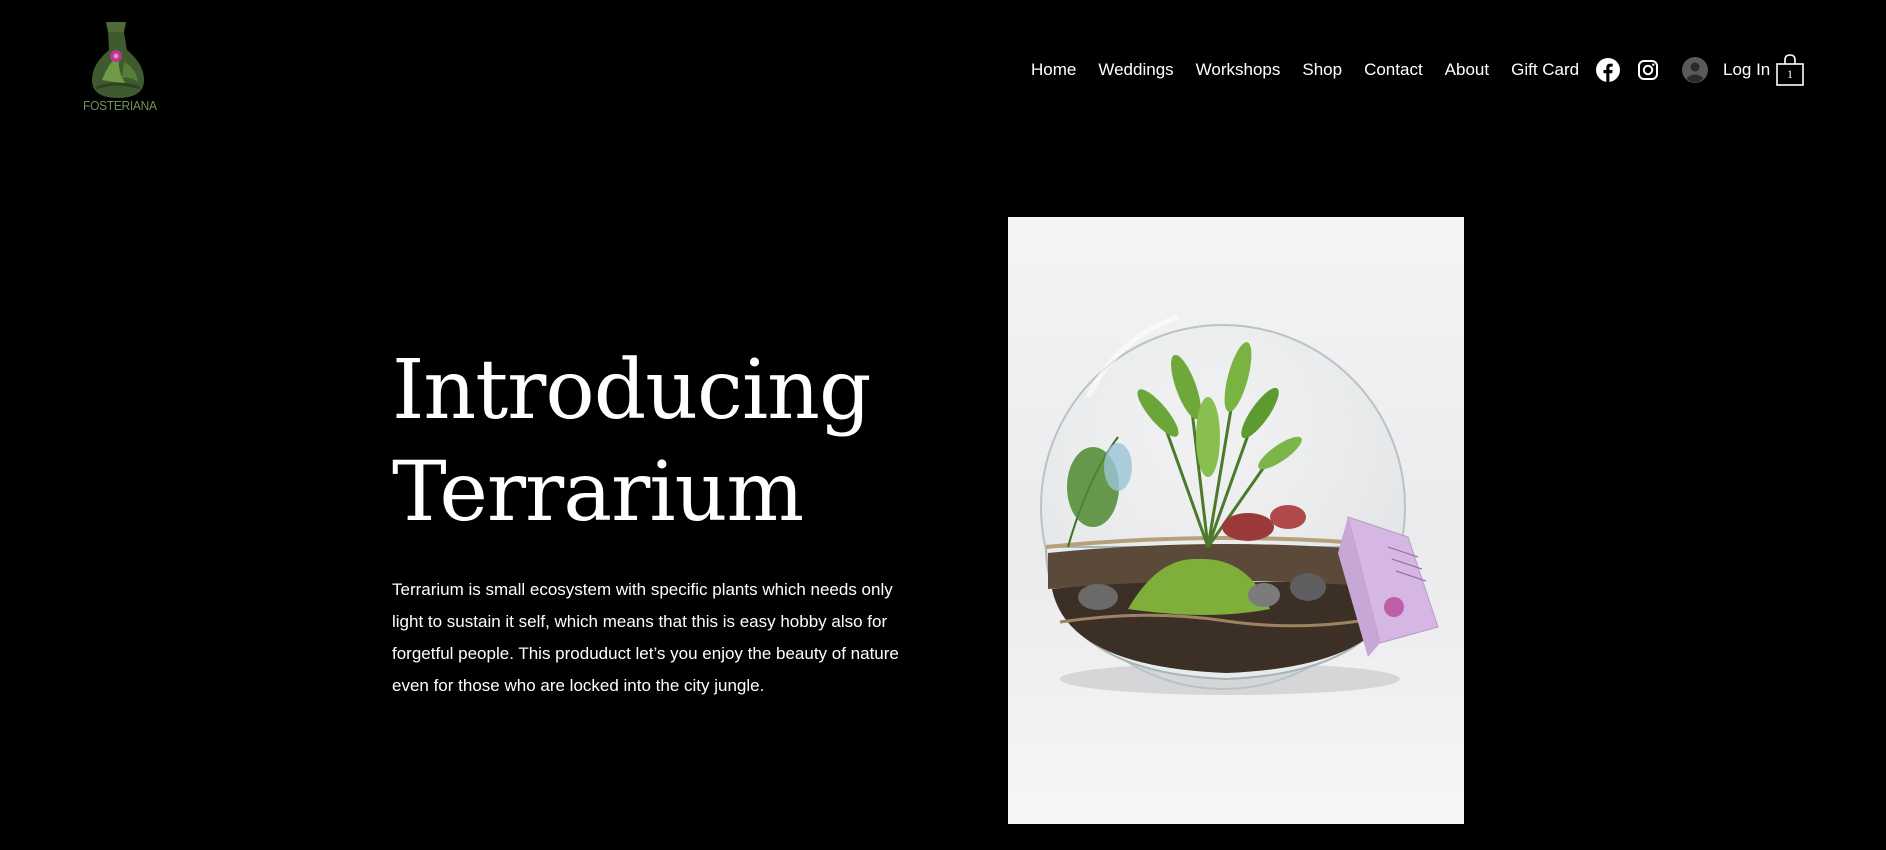  Describe the element at coordinates (1467, 70) in the screenshot. I see `nav-item-about: About` at that location.